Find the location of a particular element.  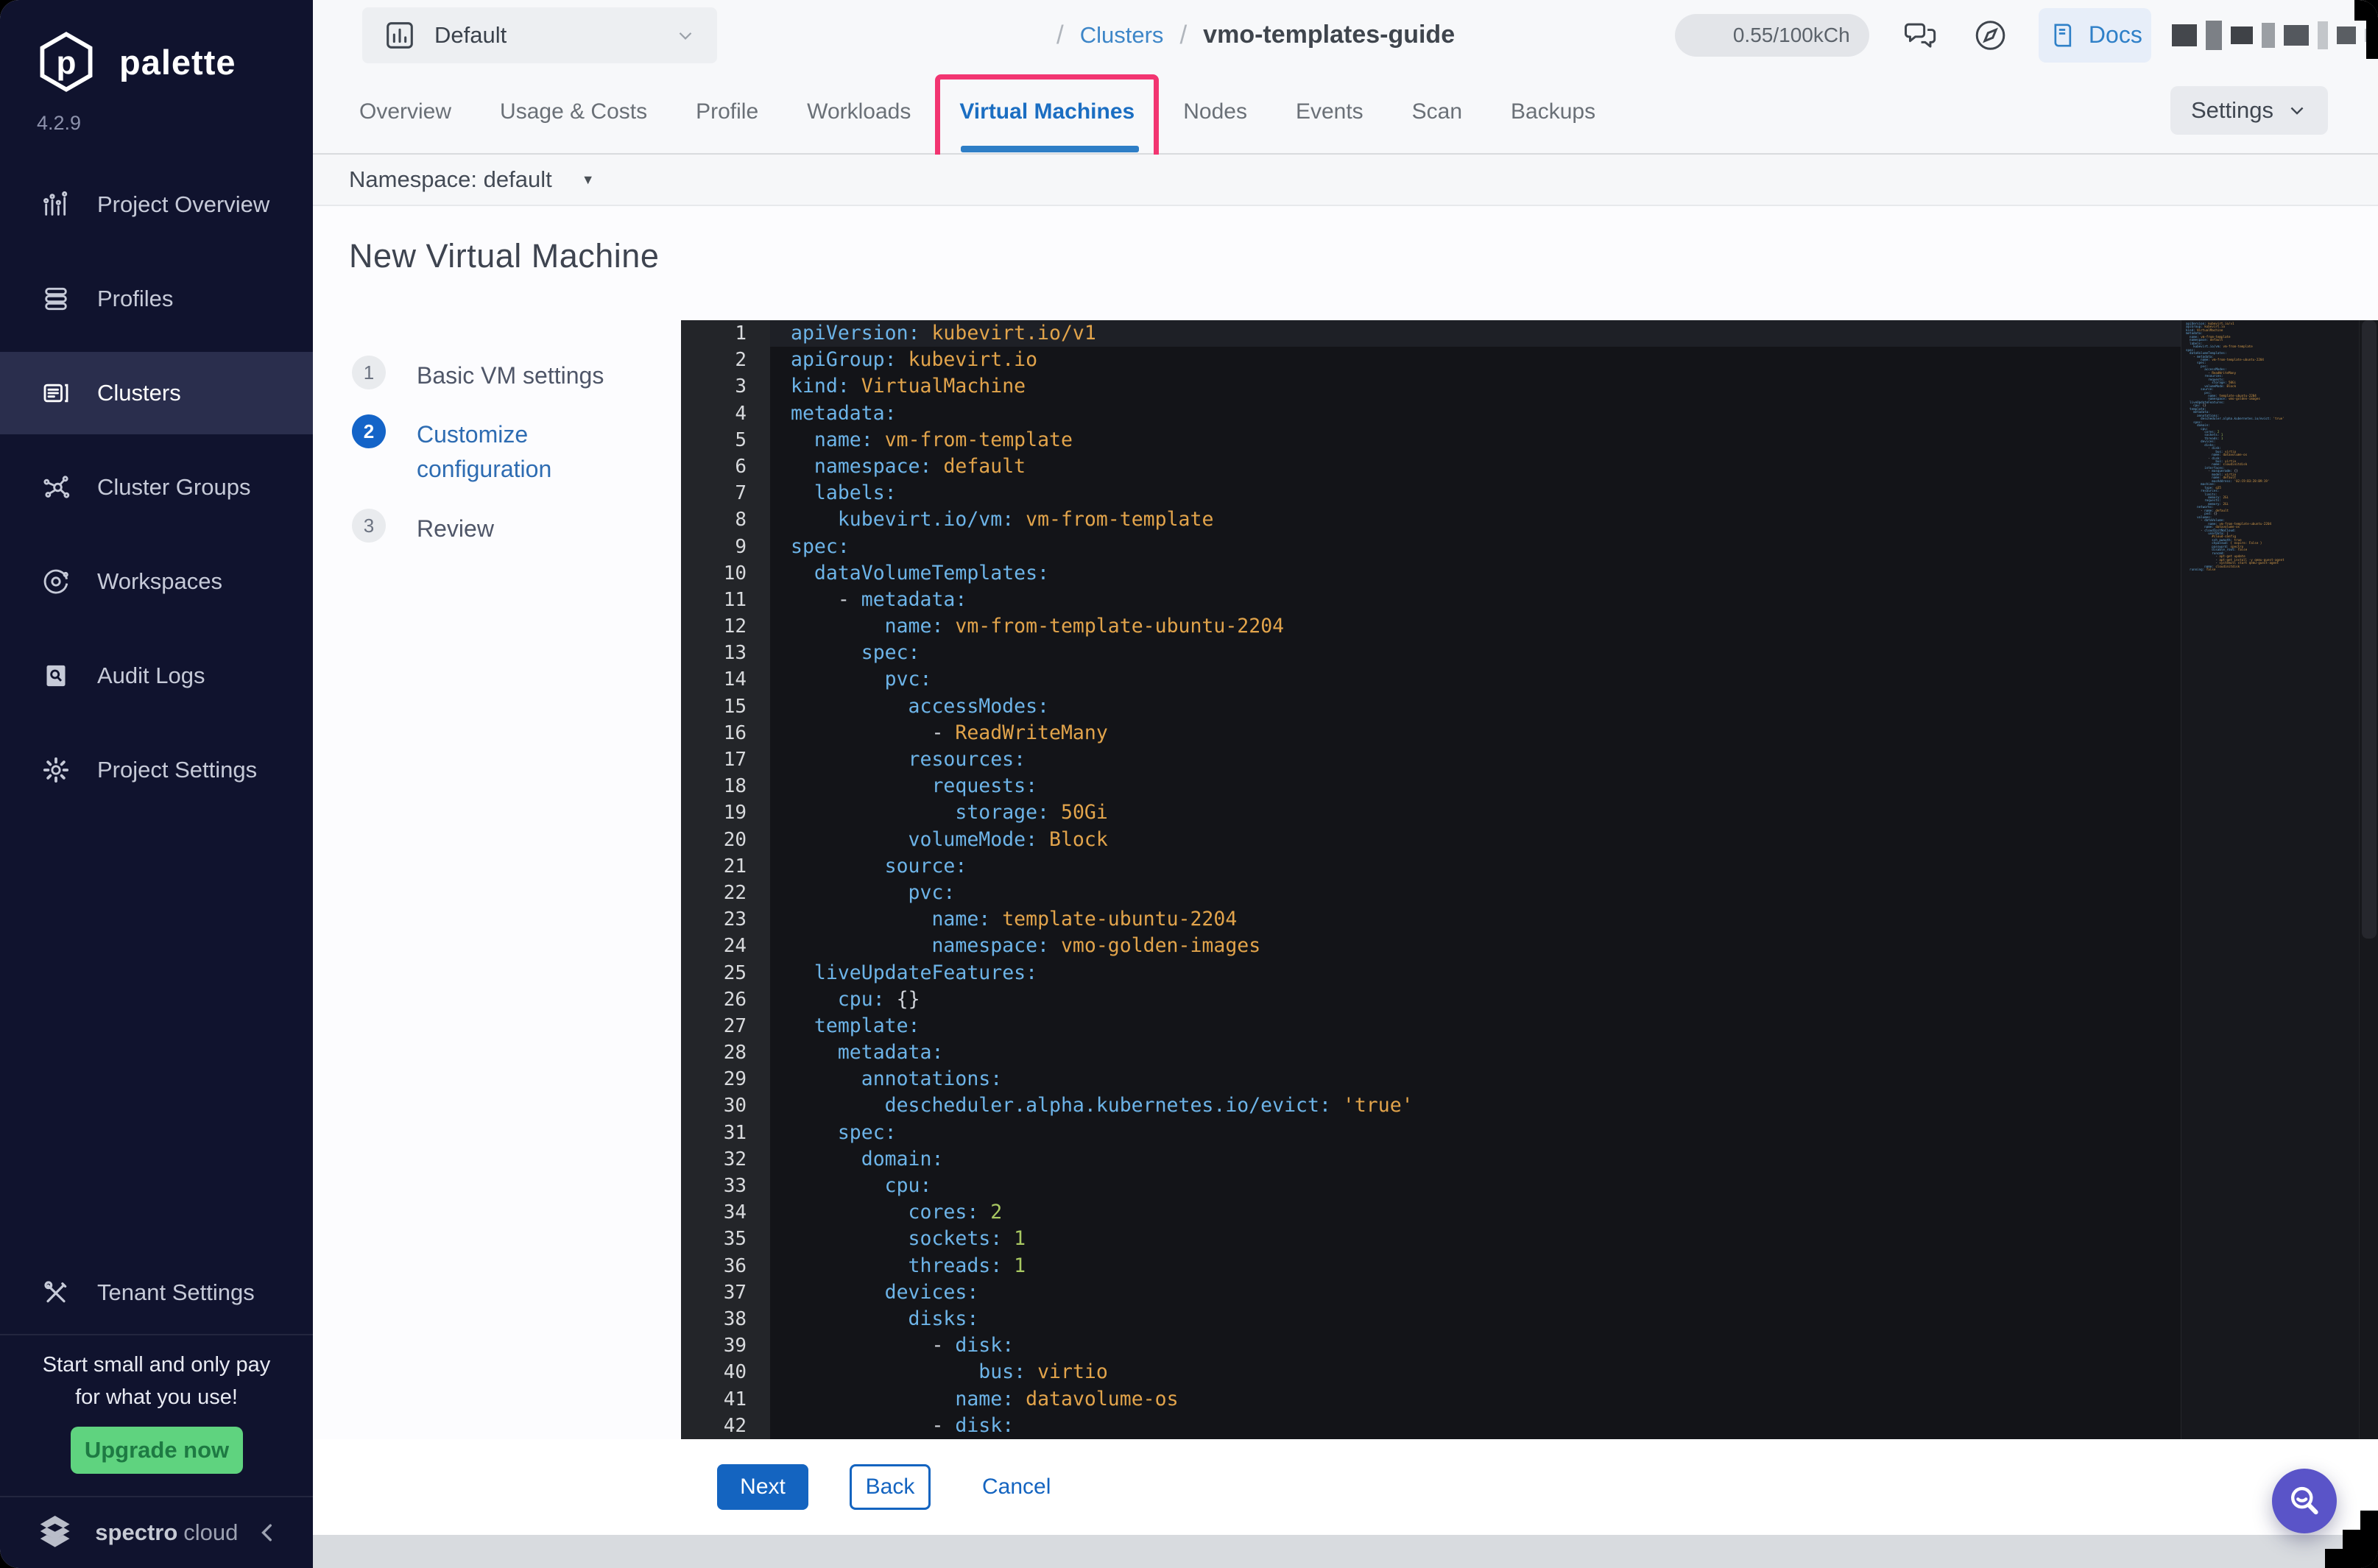

server-icon is located at coordinates (56, 393).